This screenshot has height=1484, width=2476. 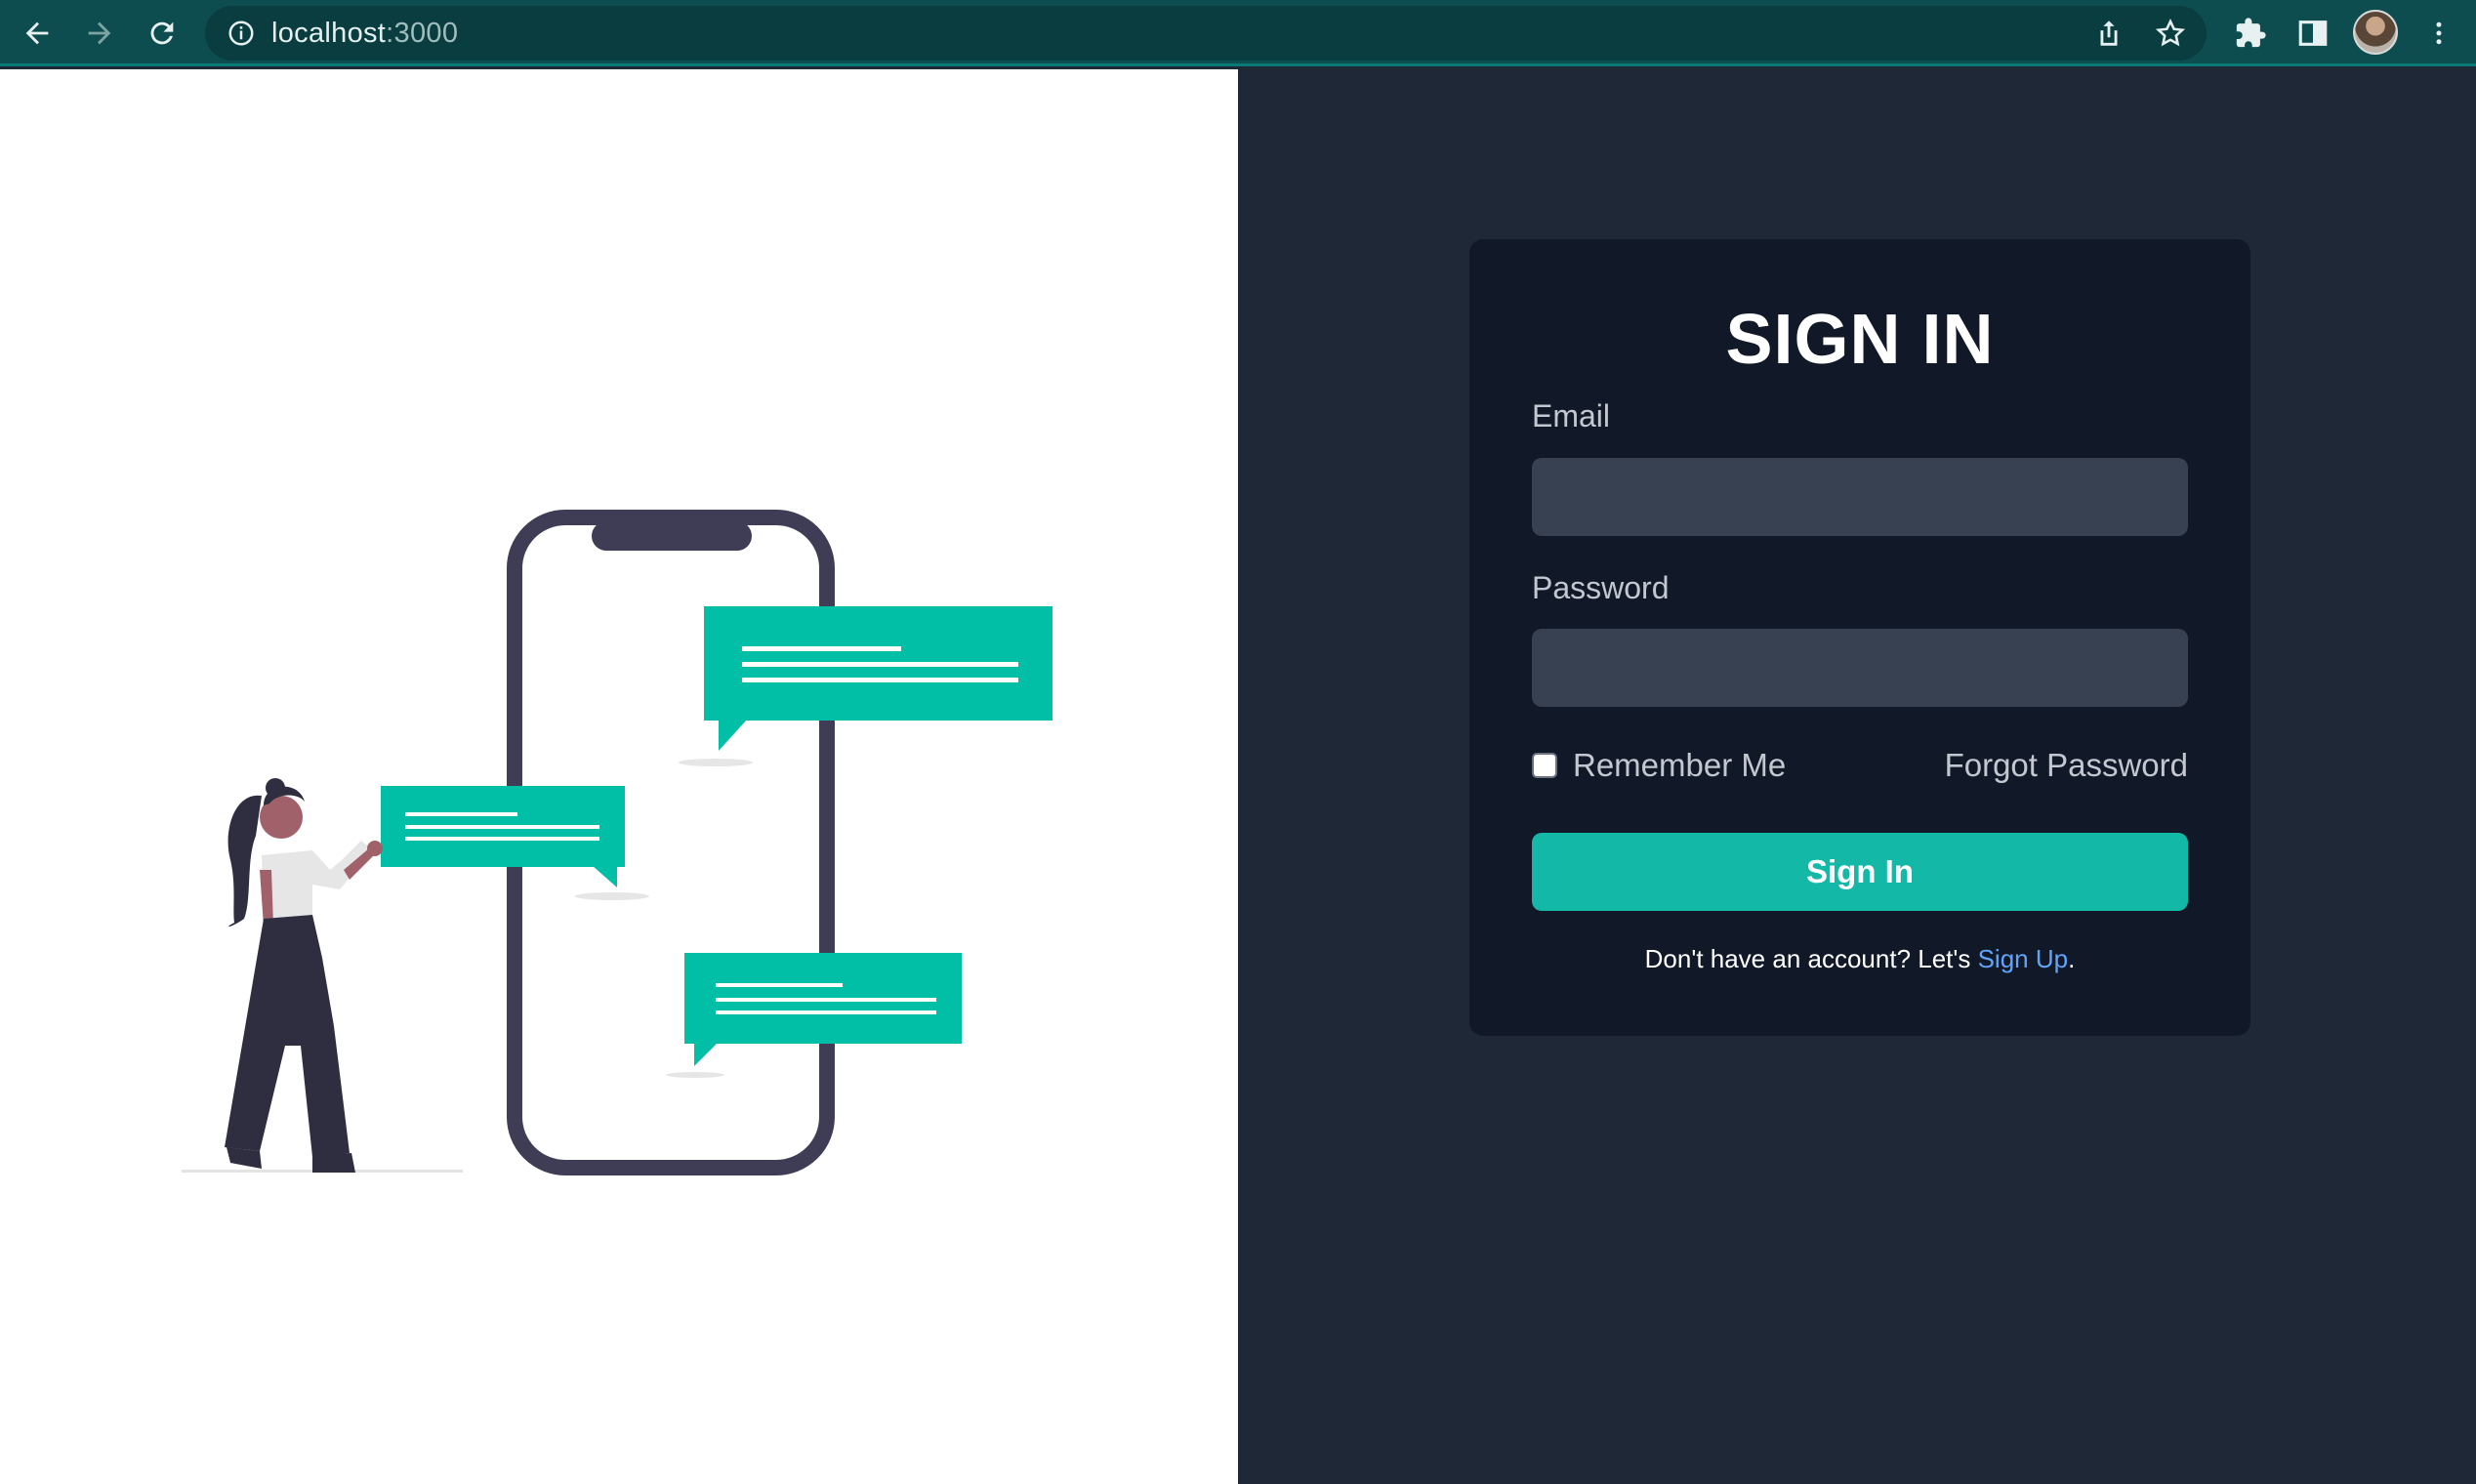 I want to click on email-label: Email, so click(x=1572, y=415).